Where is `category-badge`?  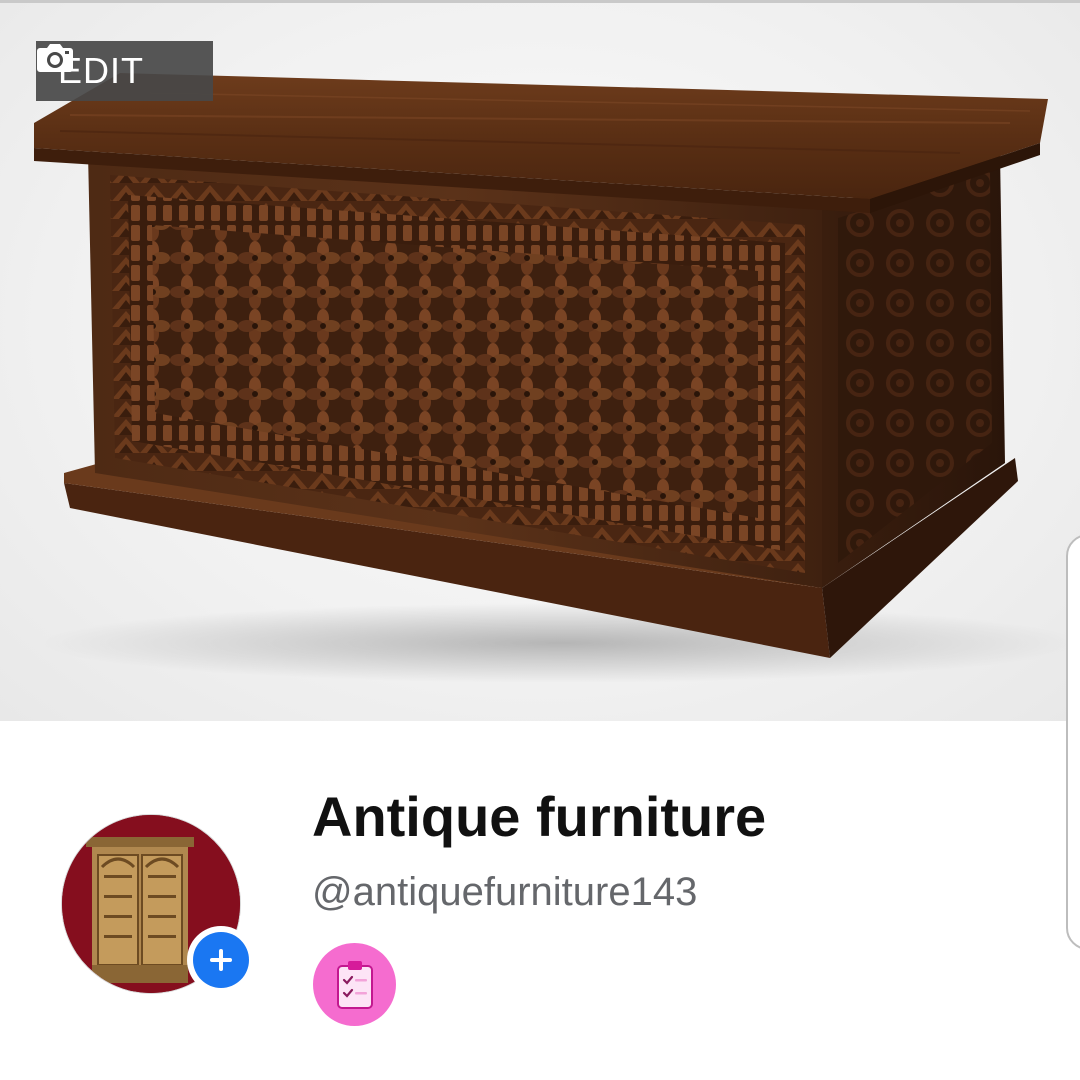 category-badge is located at coordinates (354, 984).